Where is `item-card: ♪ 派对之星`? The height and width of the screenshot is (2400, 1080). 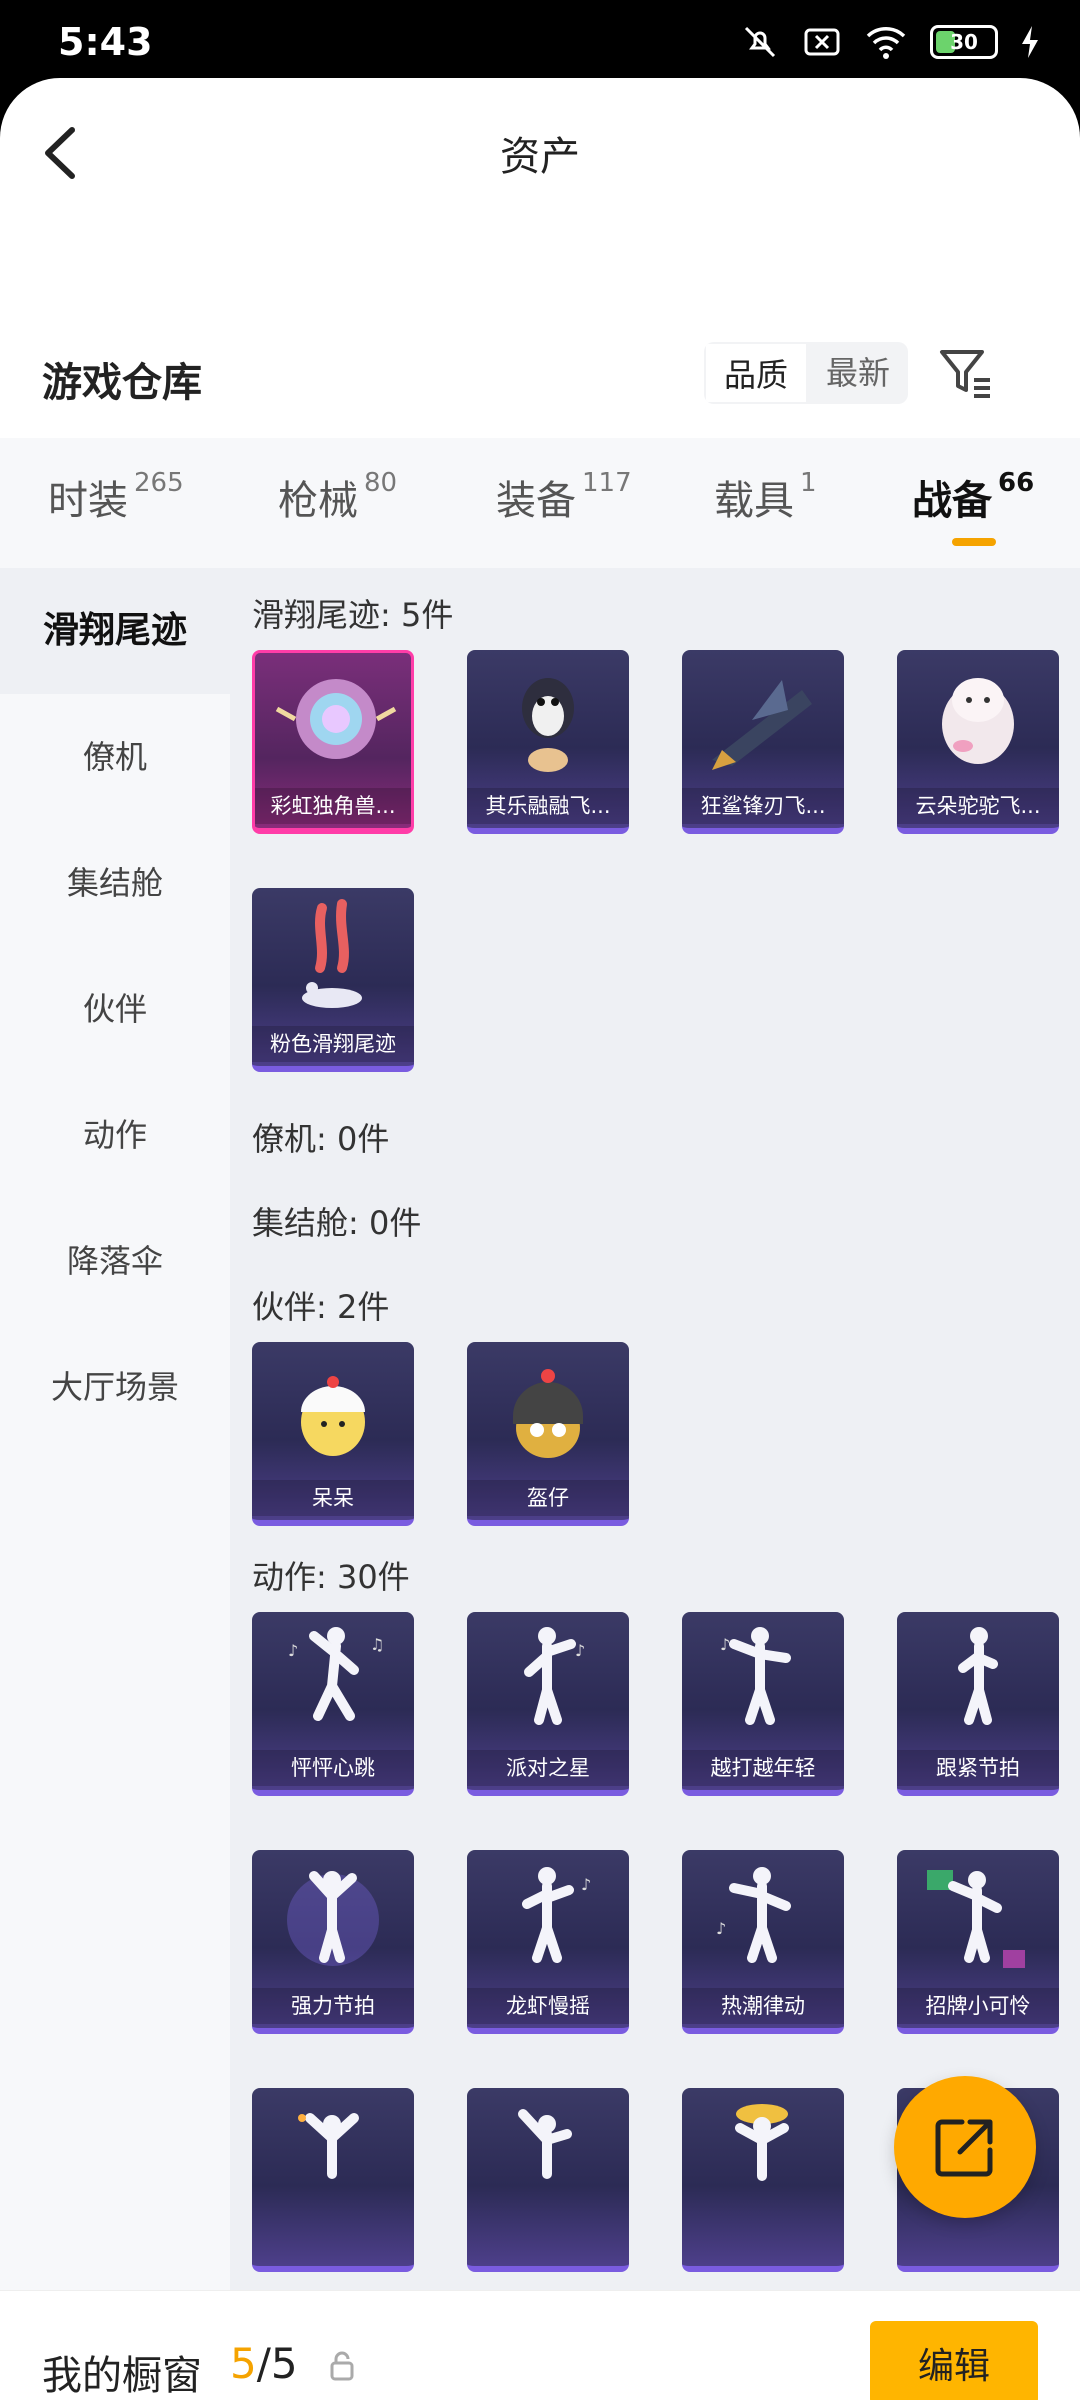
item-card: ♪ 派对之星 is located at coordinates (548, 1704).